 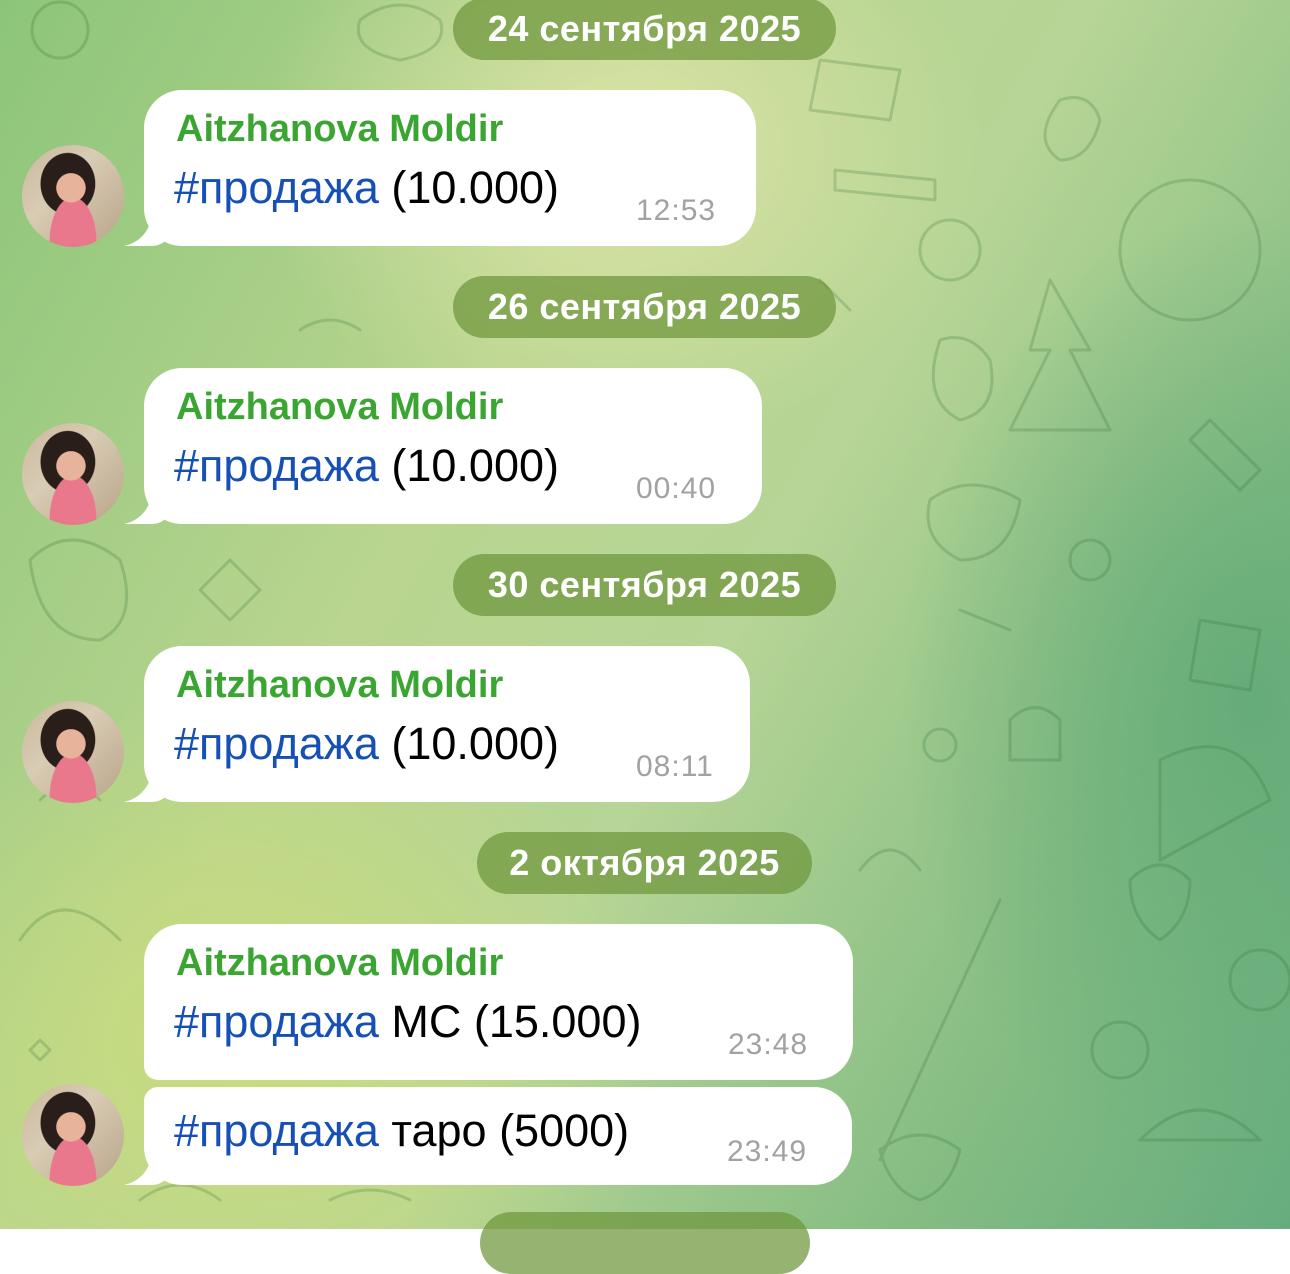 I want to click on message-bubble: #продажа таро (5000) 23:49, so click(x=498, y=1136).